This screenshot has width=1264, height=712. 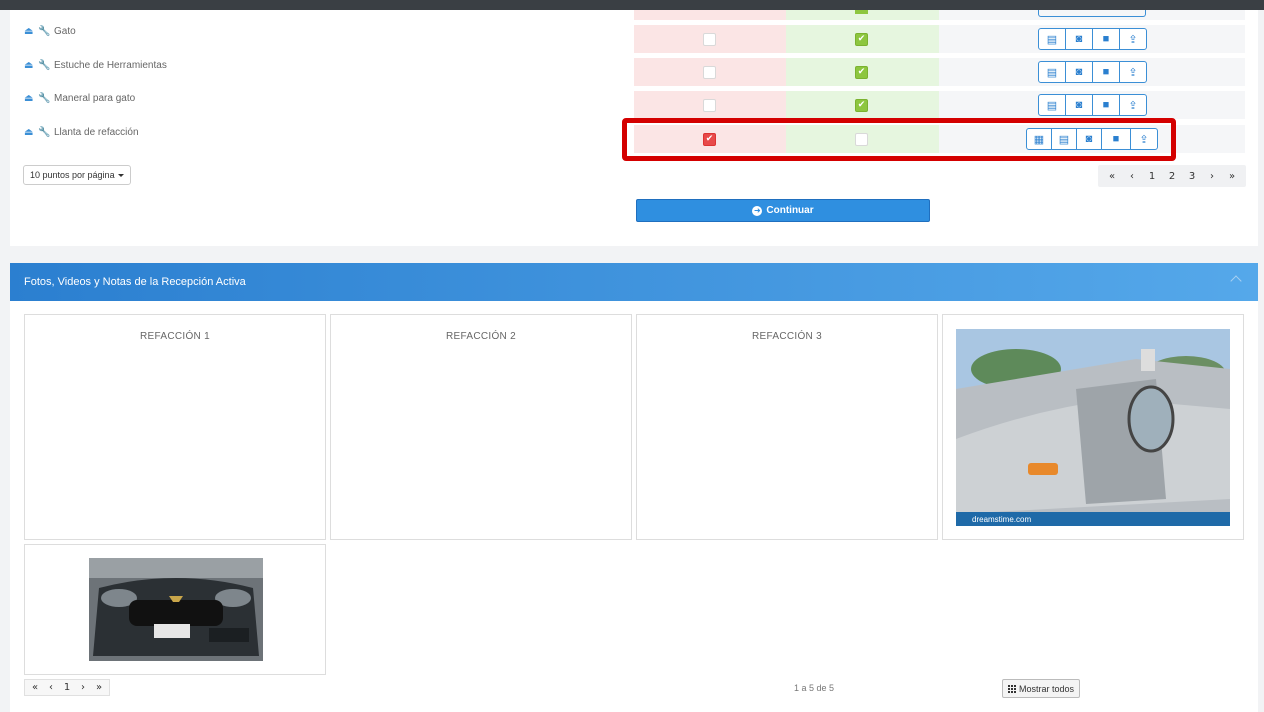 I want to click on page-2-button: 2, so click(x=1172, y=176).